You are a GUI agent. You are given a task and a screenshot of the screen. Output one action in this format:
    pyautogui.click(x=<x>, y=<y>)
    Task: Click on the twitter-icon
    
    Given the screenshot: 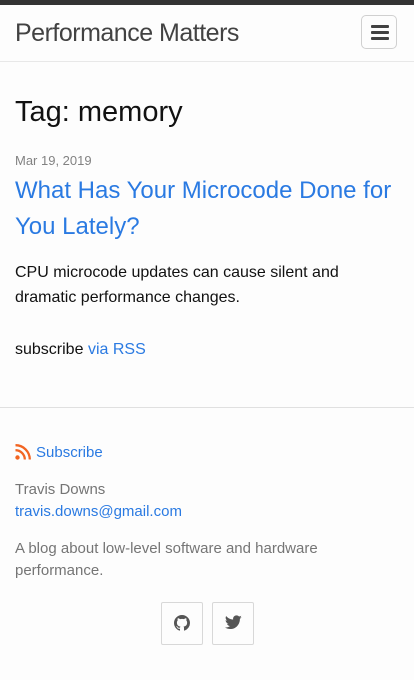 What is the action you would take?
    pyautogui.click(x=233, y=622)
    